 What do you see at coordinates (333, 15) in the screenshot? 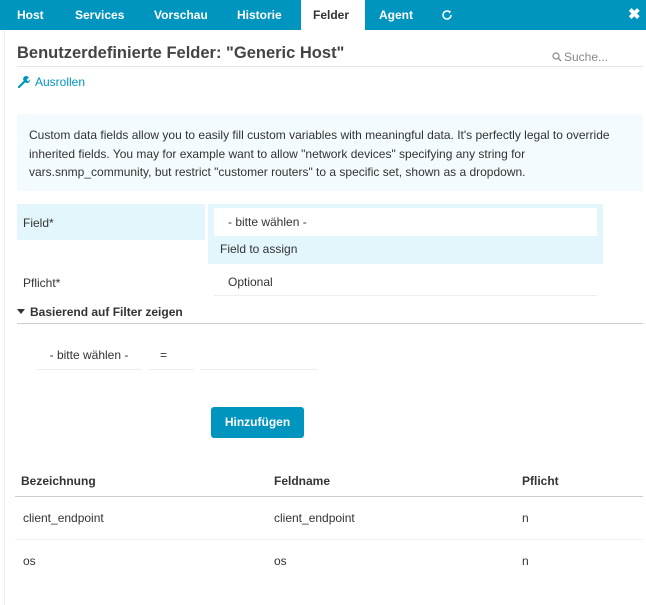
I see `tab-felder: Felder` at bounding box center [333, 15].